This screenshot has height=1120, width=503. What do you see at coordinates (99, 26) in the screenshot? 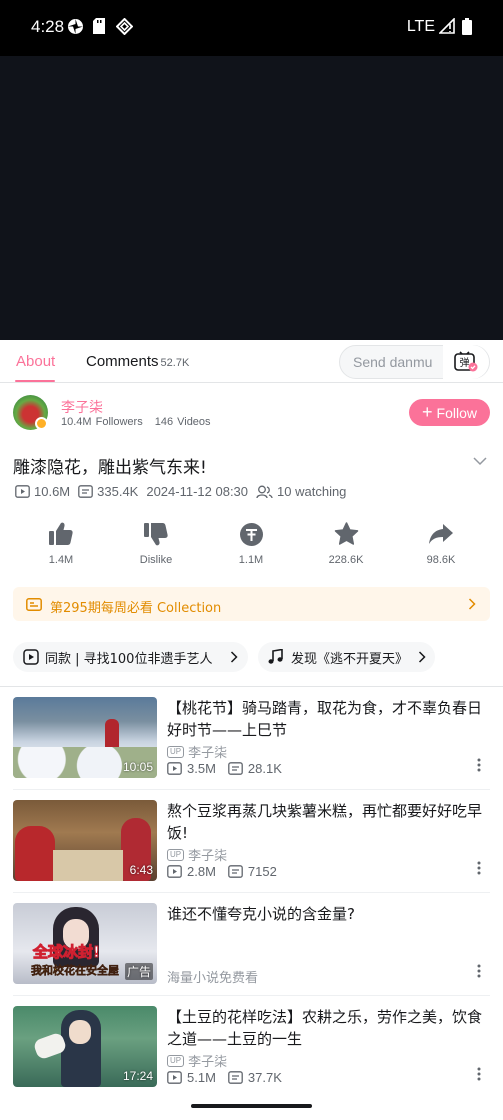
I see `sd-card-icon` at bounding box center [99, 26].